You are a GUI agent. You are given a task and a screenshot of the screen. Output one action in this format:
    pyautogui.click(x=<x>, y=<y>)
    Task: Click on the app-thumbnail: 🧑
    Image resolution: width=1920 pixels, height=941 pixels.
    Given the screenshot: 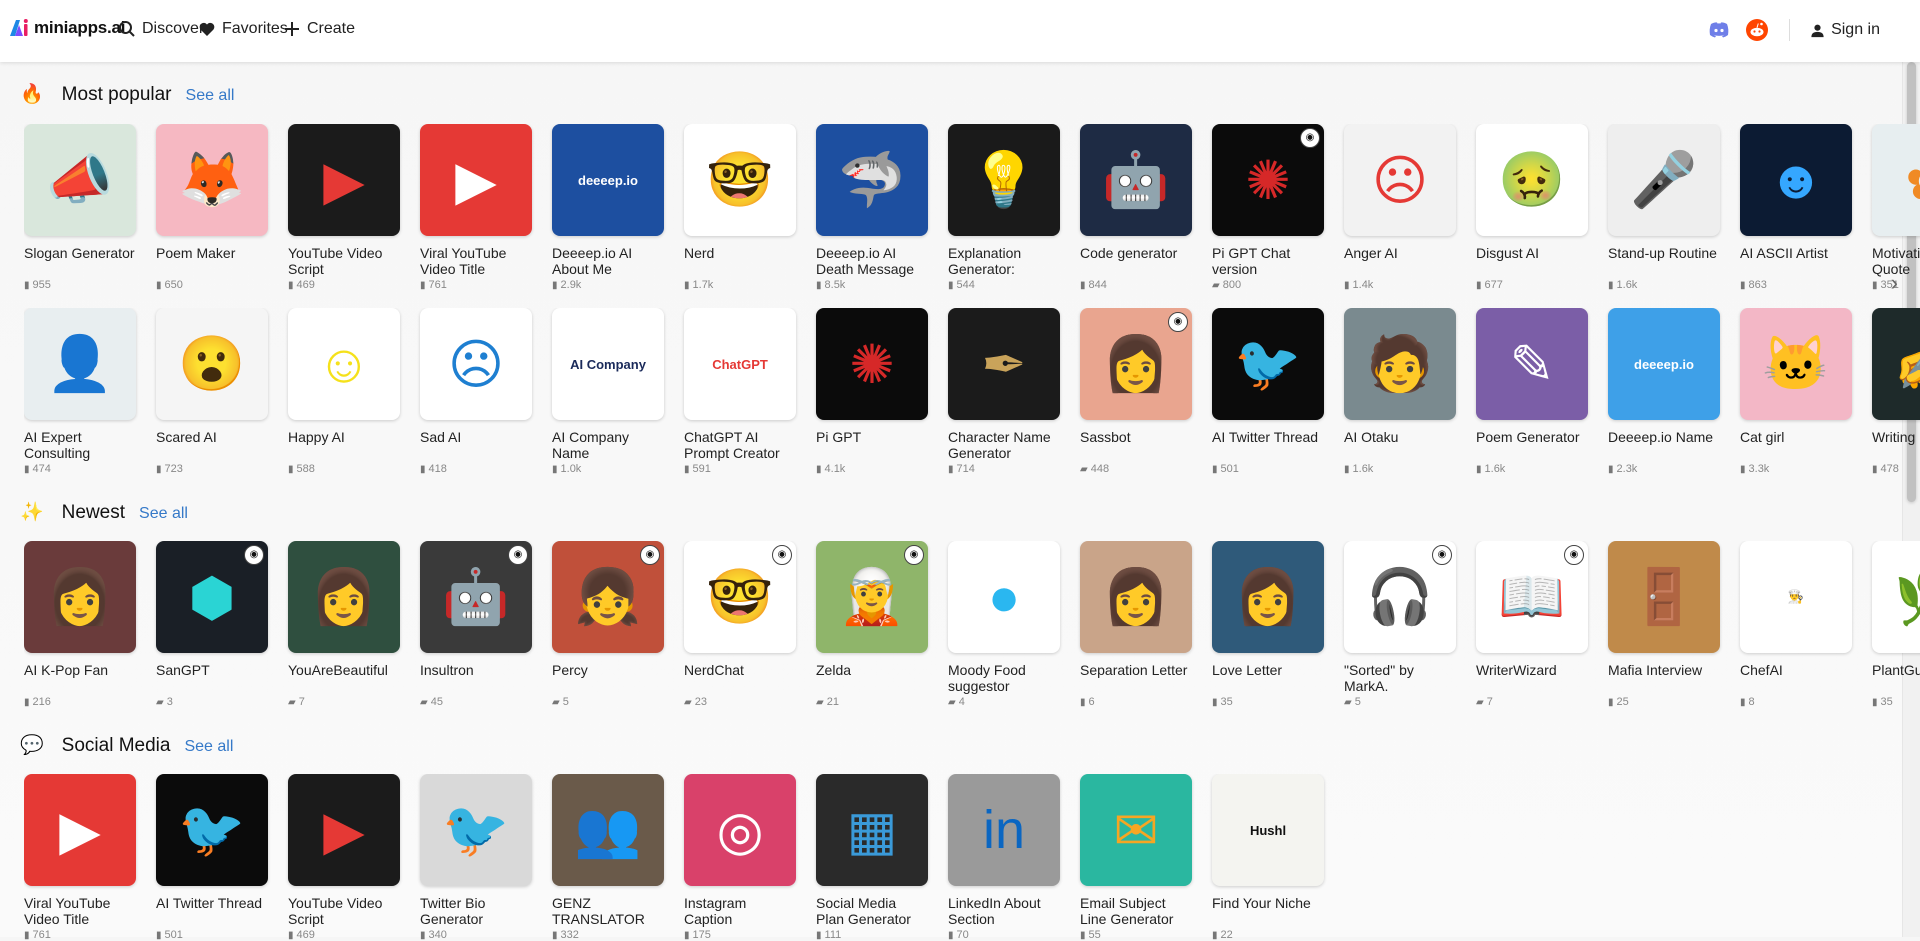 What is the action you would take?
    pyautogui.click(x=1400, y=364)
    